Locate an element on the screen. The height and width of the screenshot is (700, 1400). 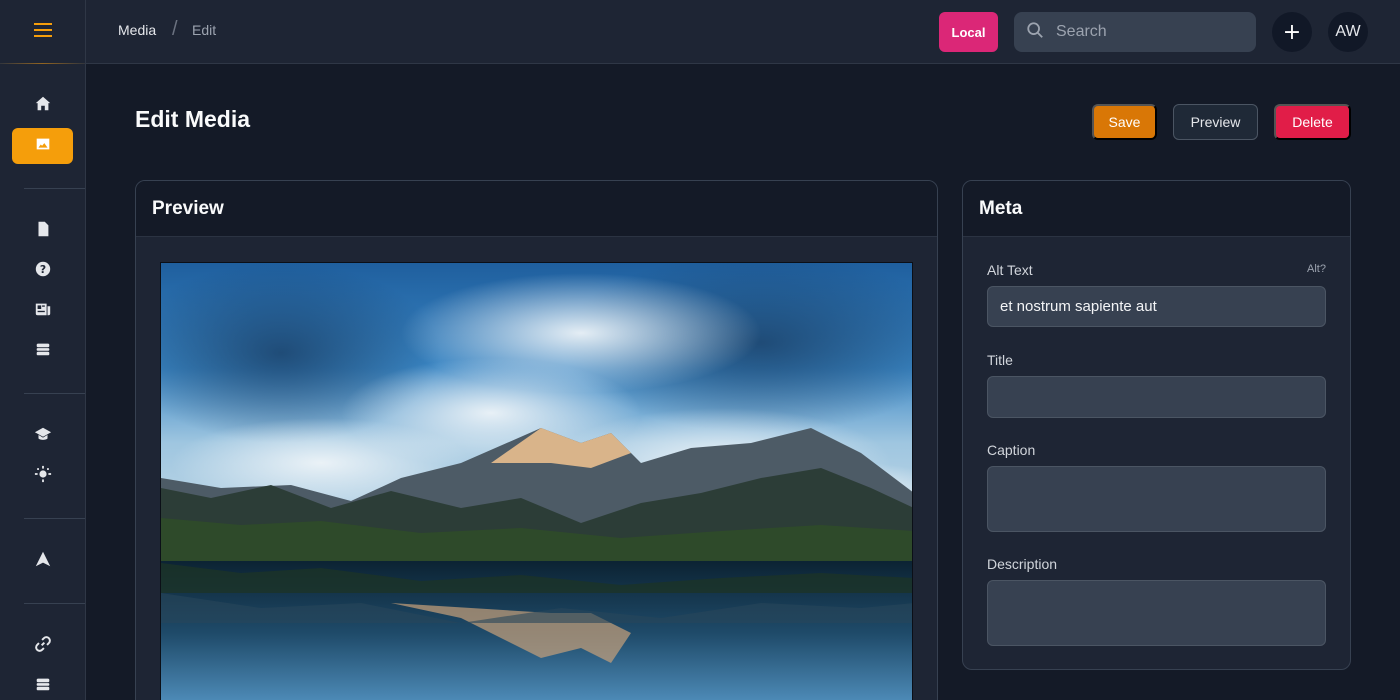
search-icon is located at coordinates (1035, 32).